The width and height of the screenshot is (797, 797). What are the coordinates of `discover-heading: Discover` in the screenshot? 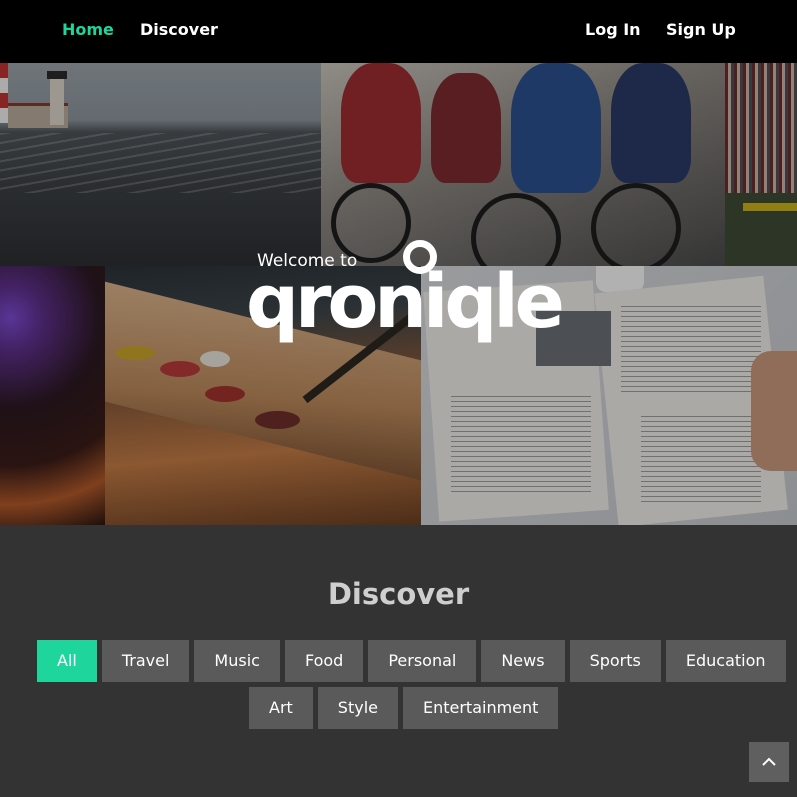 It's located at (398, 594).